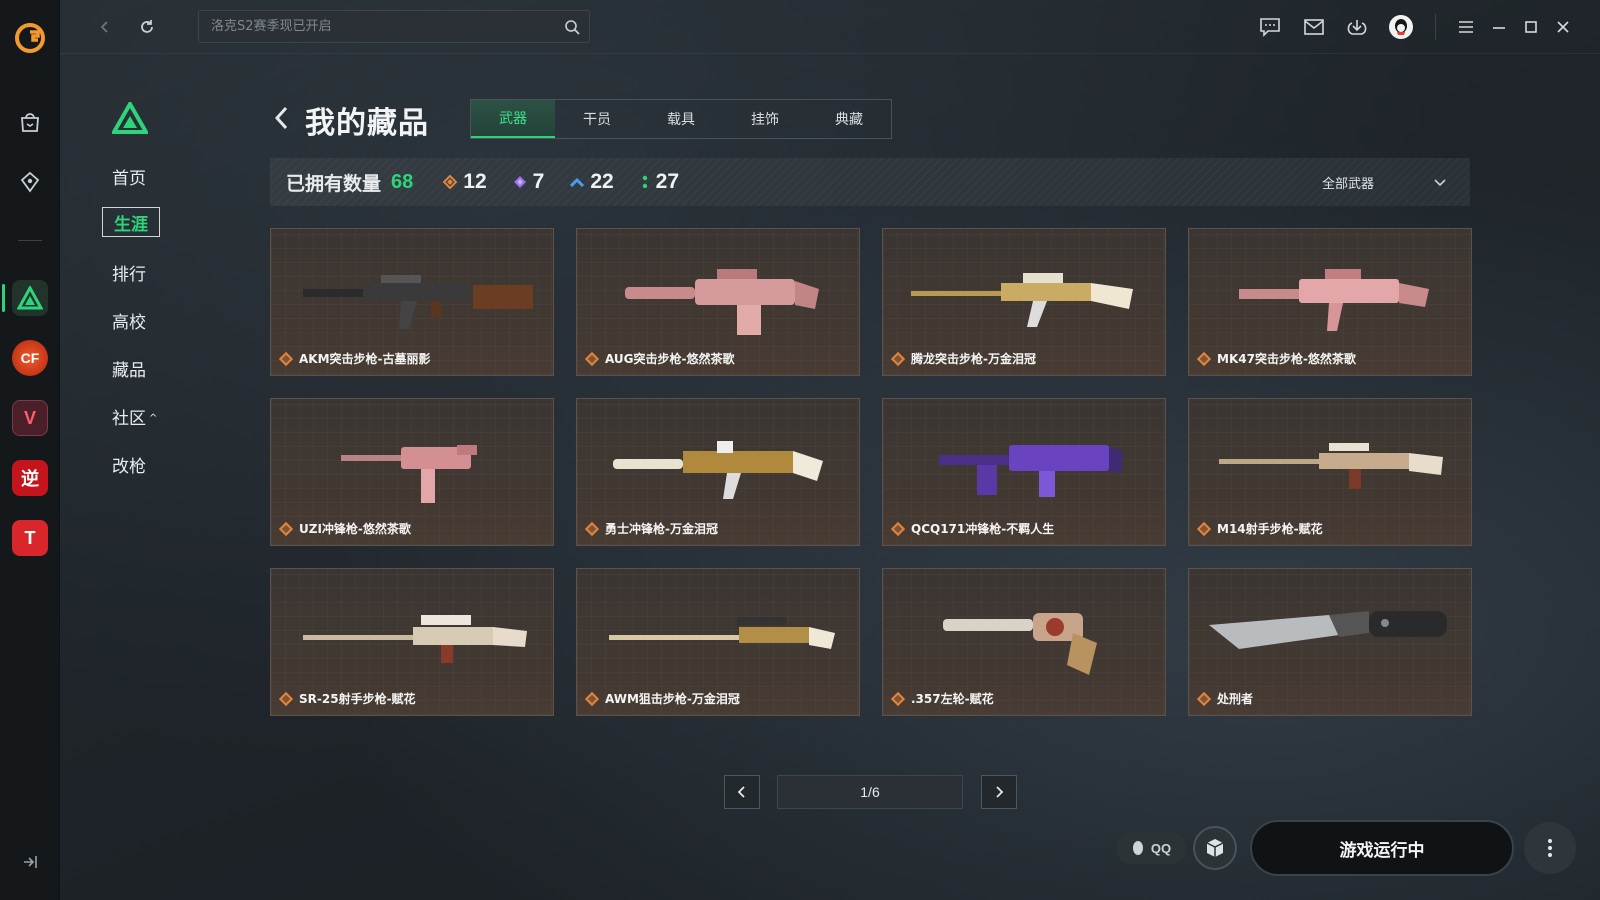 The width and height of the screenshot is (1600, 900). I want to click on tab-weapons: 武器, so click(513, 119).